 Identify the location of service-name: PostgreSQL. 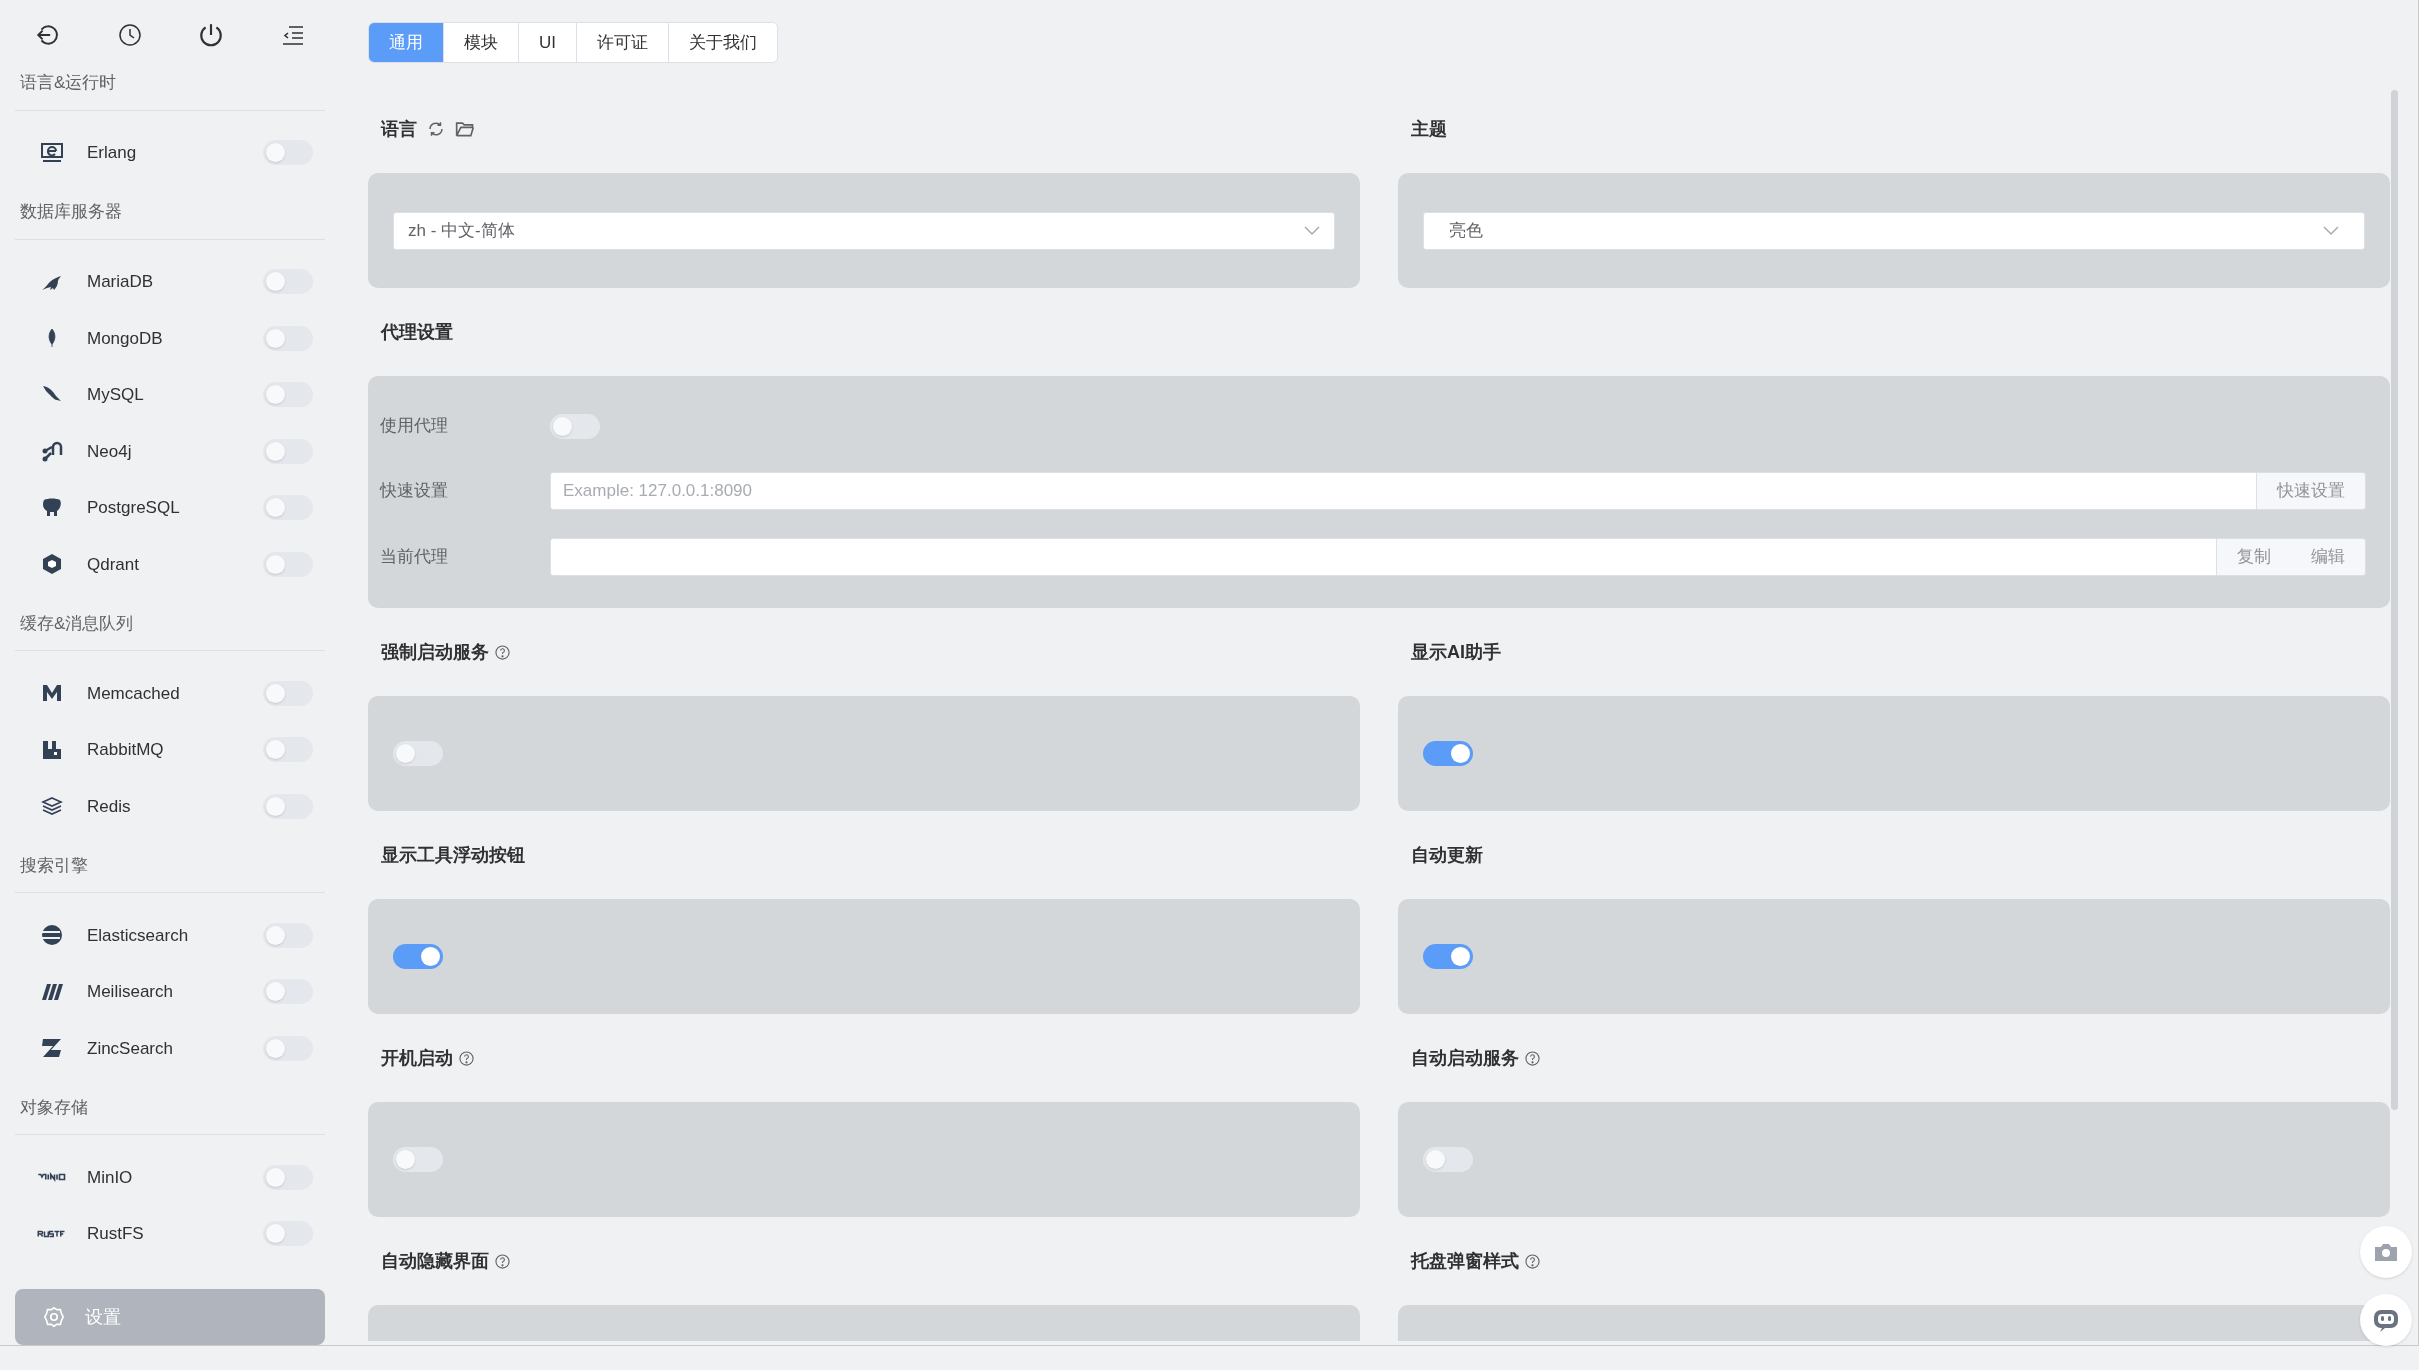
(134, 508).